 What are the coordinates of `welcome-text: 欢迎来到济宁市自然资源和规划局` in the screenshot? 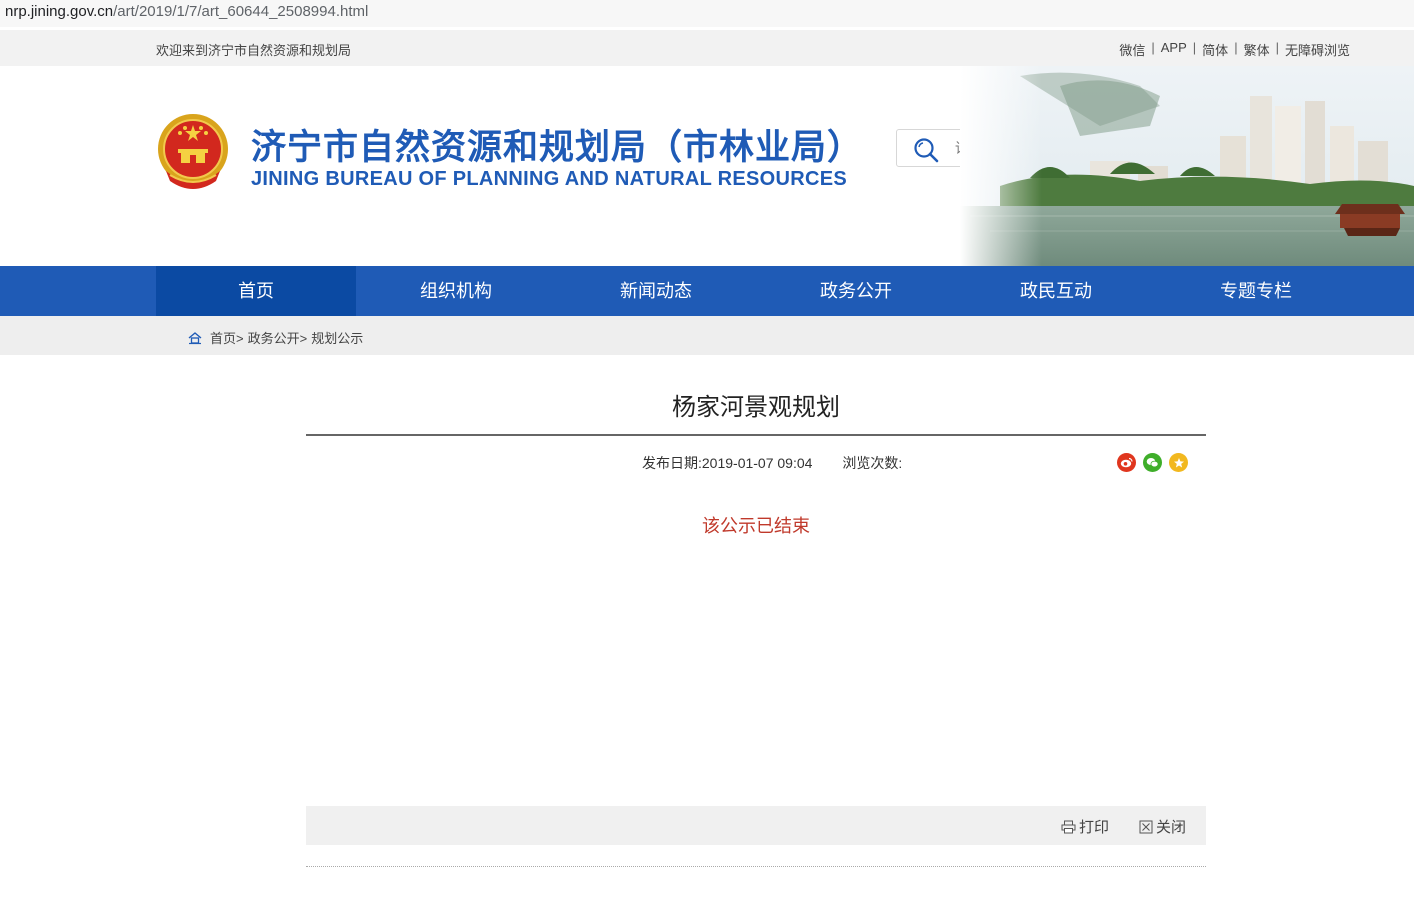 It's located at (254, 50).